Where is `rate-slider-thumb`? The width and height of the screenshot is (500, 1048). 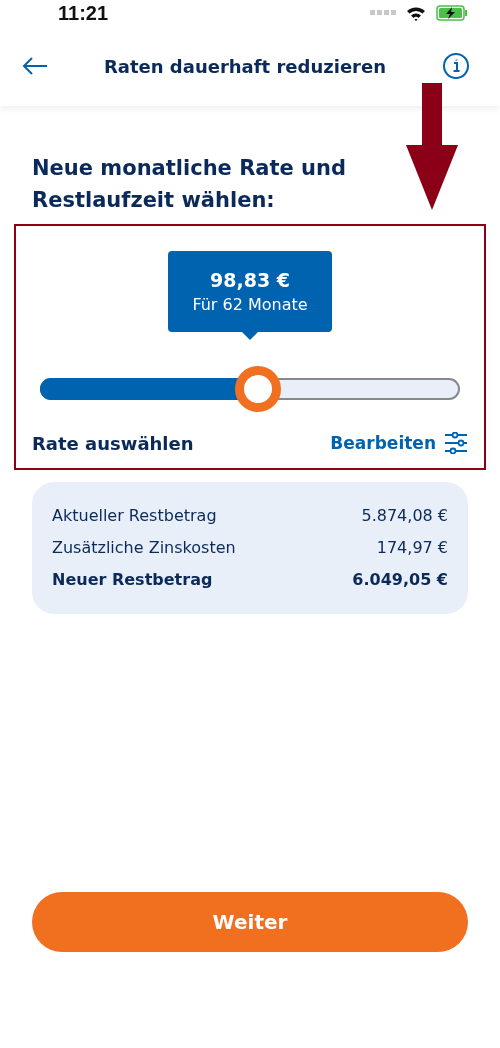 rate-slider-thumb is located at coordinates (258, 389).